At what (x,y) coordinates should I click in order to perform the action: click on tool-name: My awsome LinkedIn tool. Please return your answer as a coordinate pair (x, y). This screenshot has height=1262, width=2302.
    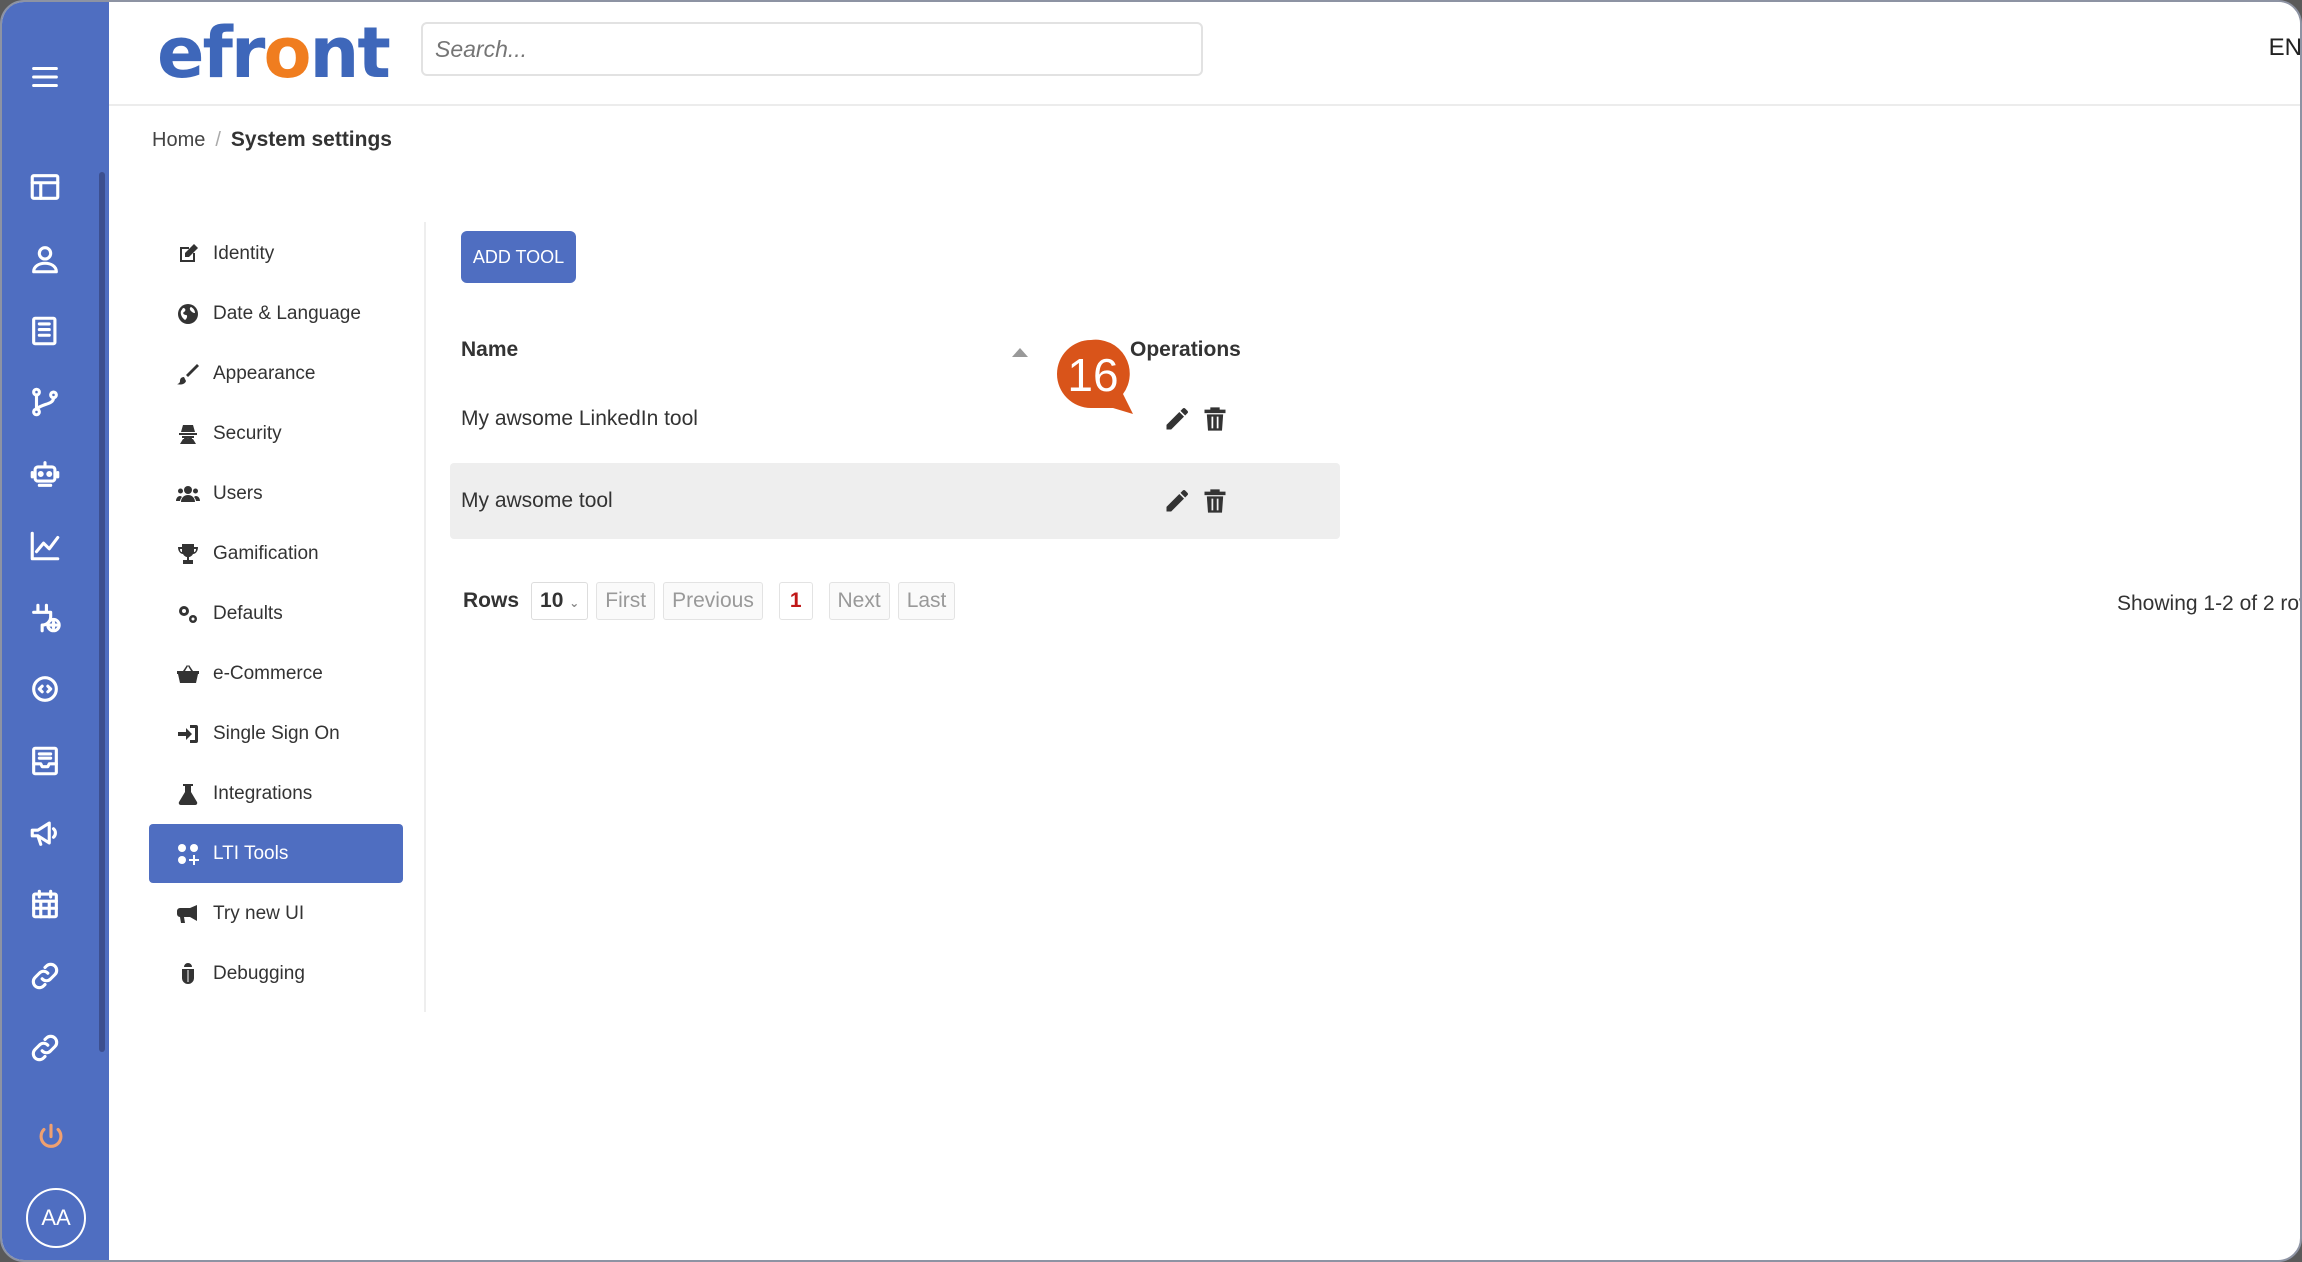
    Looking at the image, I should click on (579, 418).